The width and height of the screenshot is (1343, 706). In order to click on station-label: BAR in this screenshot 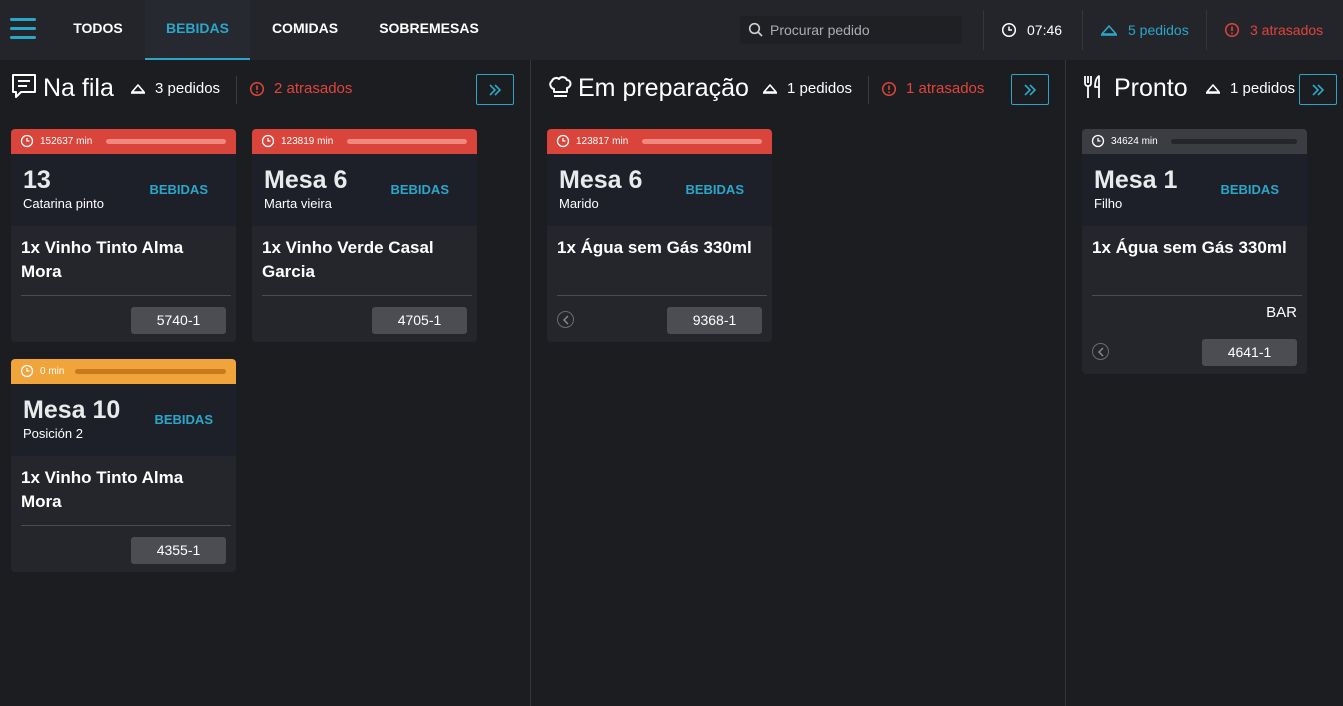, I will do `click(1281, 312)`.